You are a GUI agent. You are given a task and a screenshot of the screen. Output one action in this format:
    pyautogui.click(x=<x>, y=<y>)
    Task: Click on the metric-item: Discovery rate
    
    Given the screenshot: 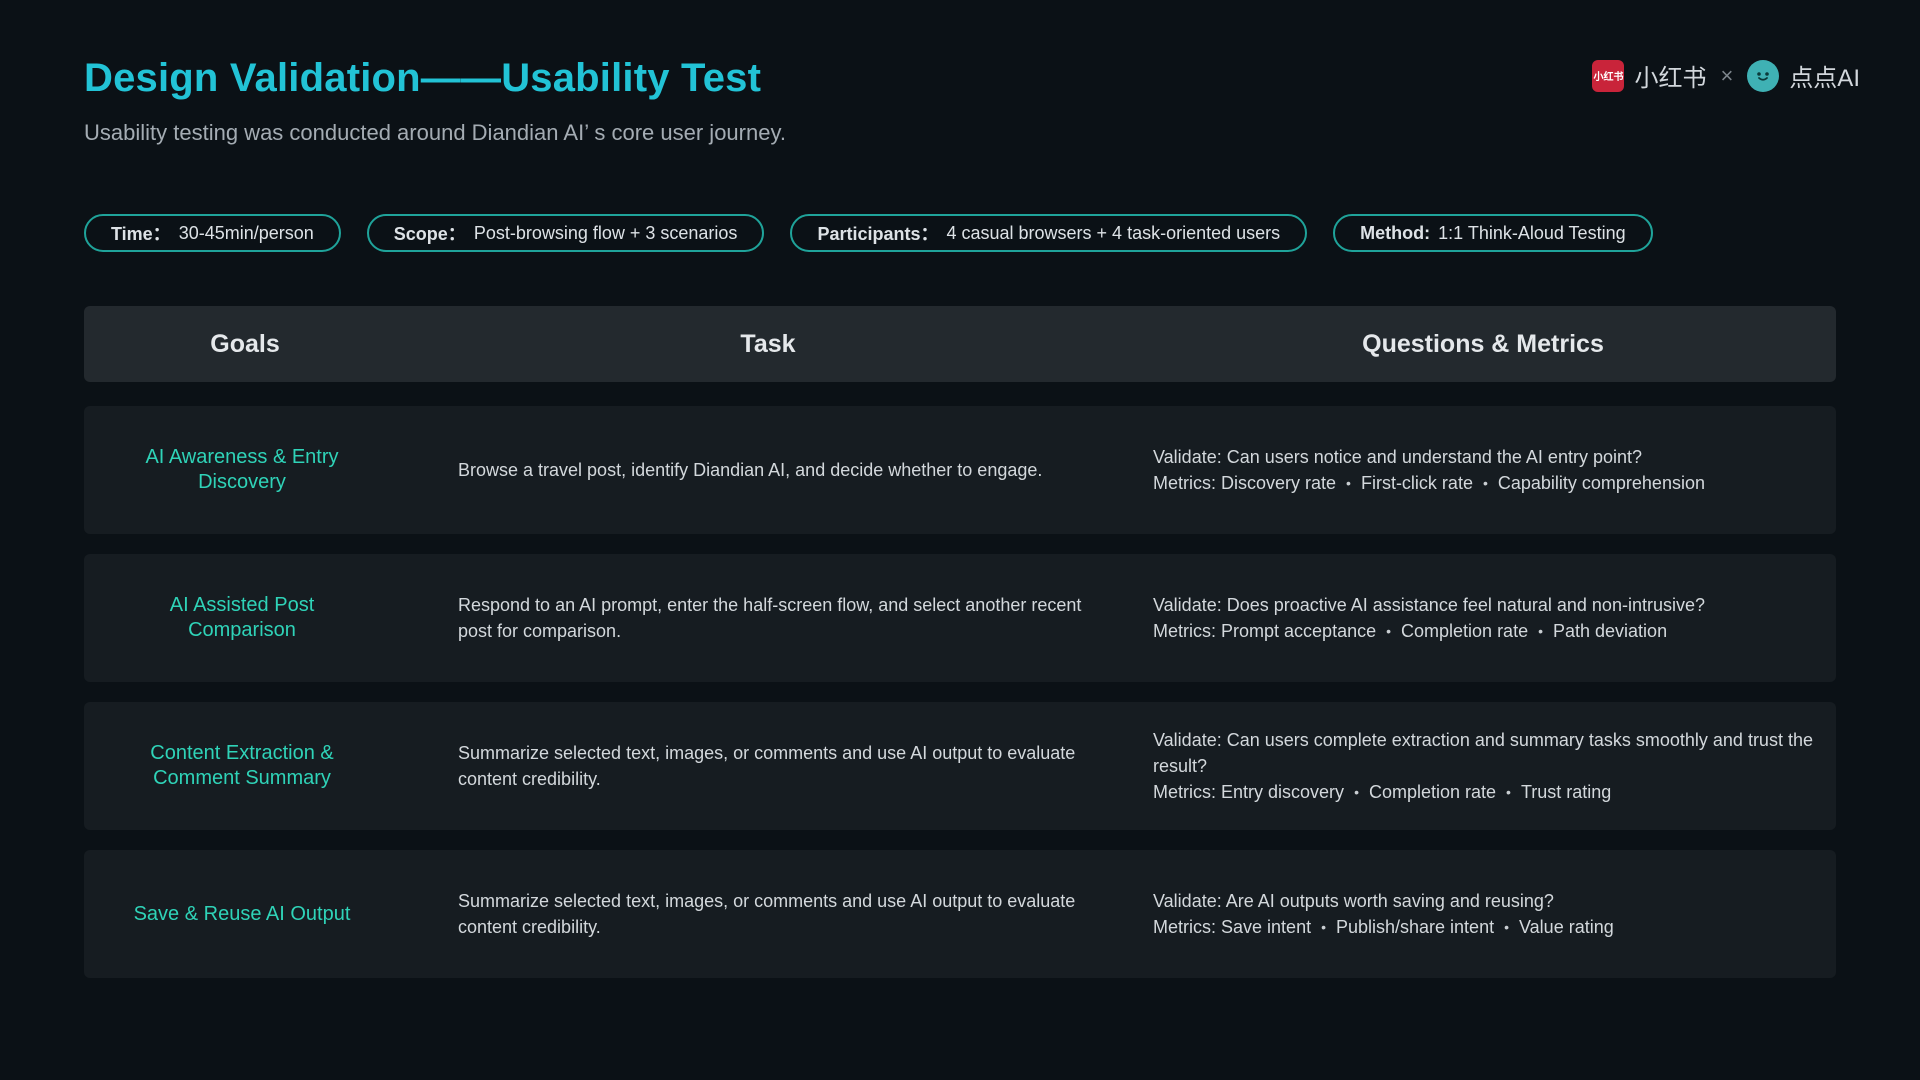 What is the action you would take?
    pyautogui.click(x=1279, y=483)
    